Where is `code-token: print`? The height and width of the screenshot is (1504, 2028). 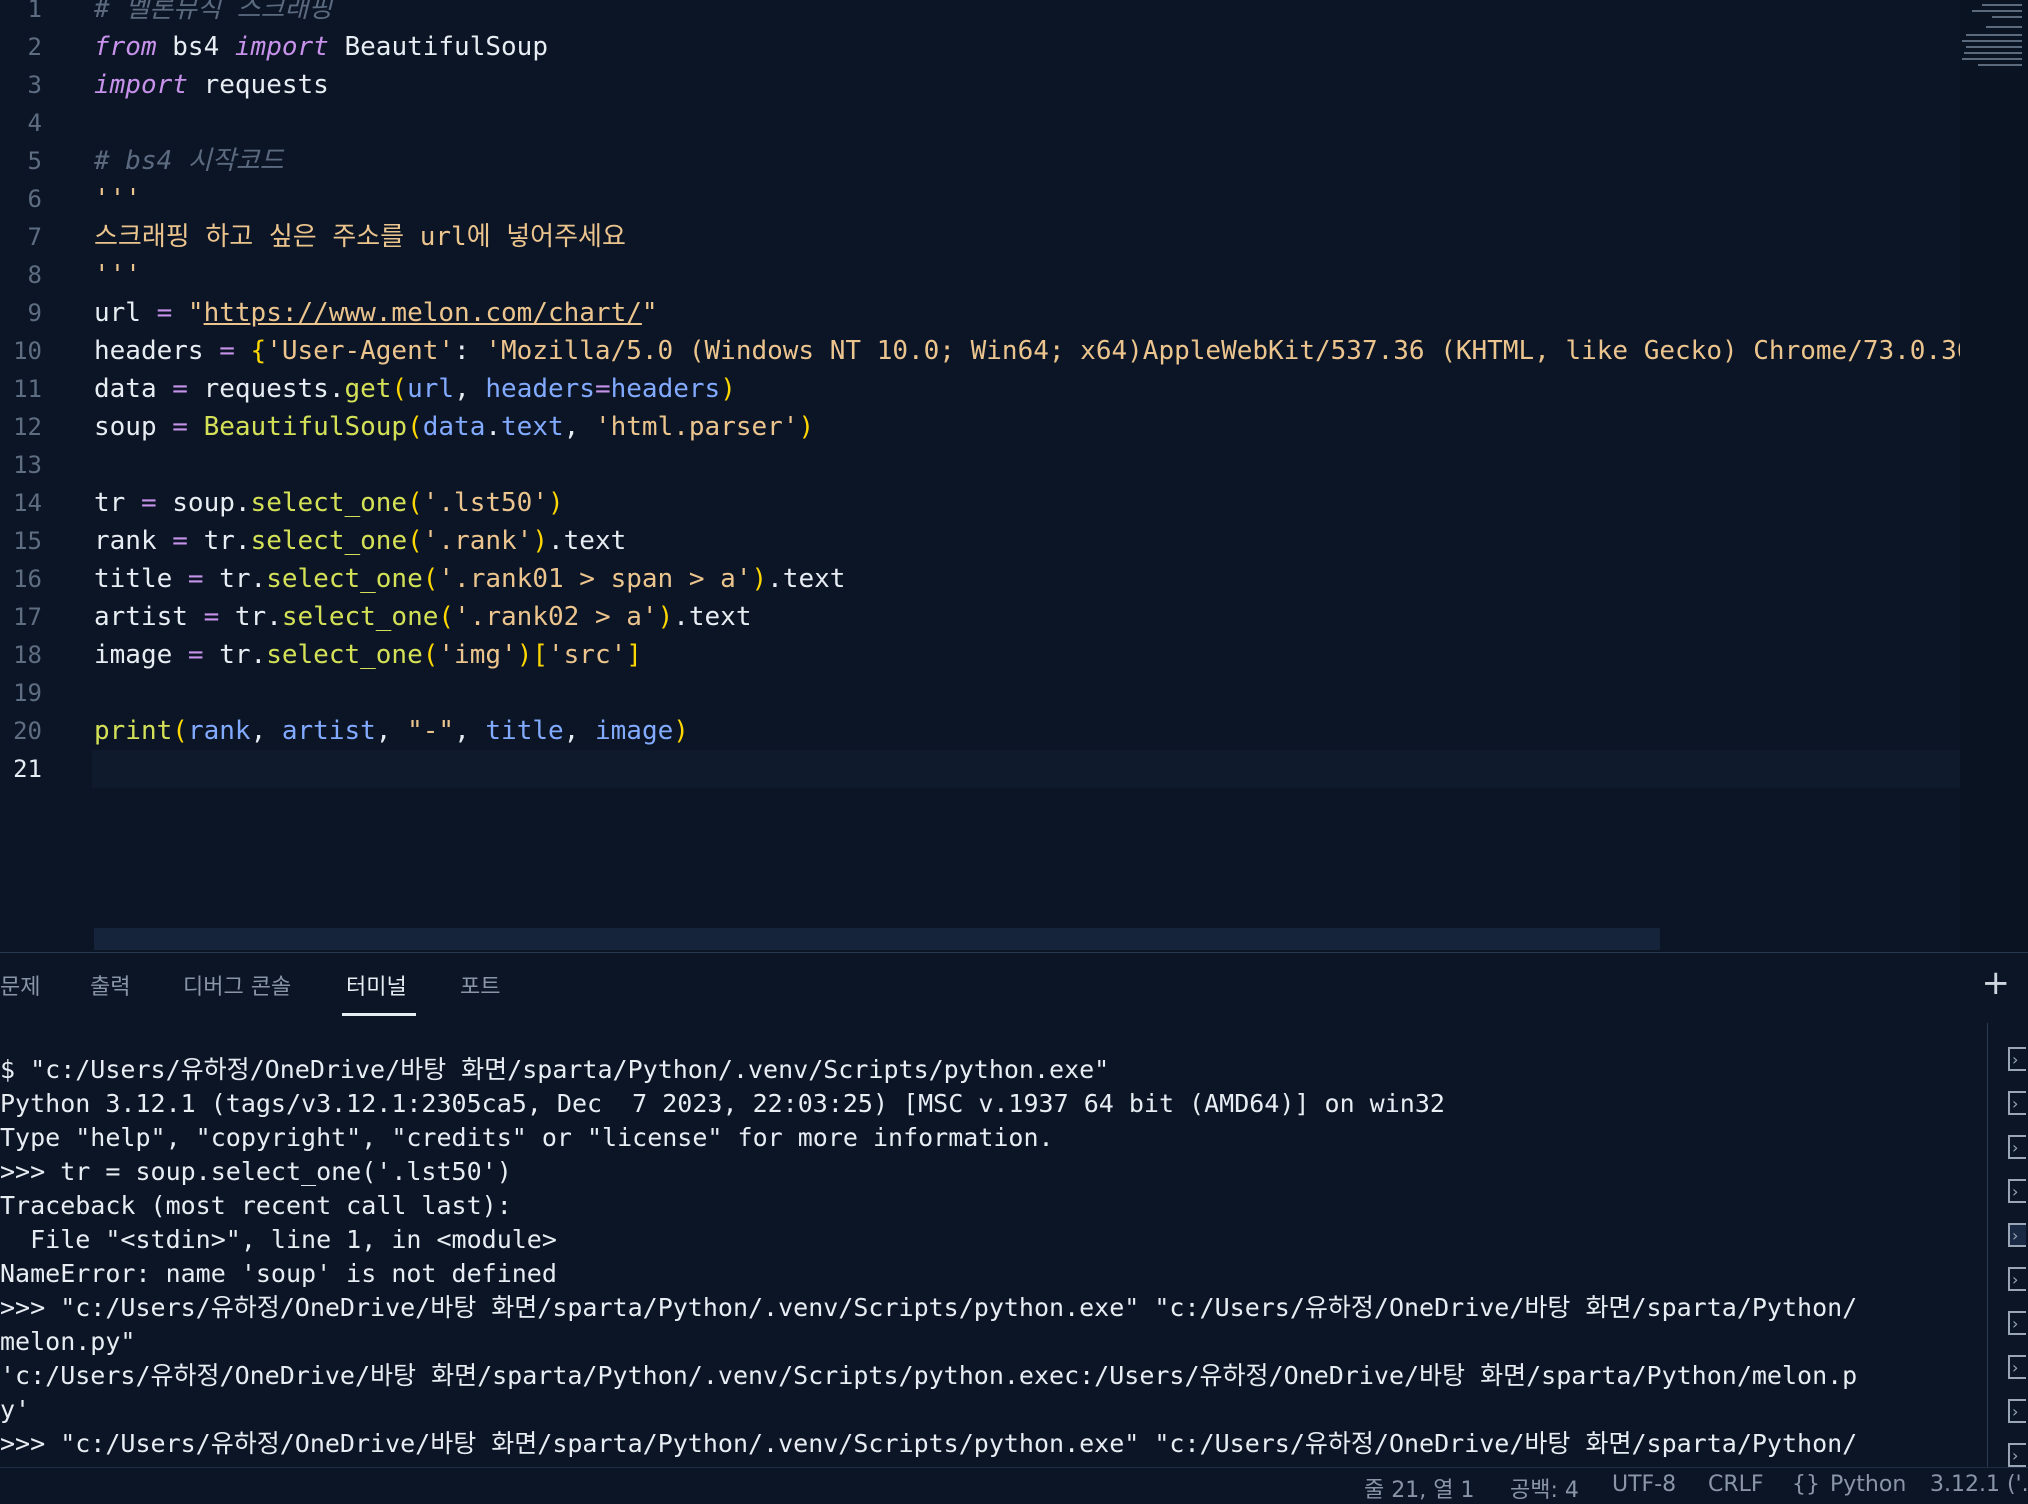 code-token: print is located at coordinates (133, 731).